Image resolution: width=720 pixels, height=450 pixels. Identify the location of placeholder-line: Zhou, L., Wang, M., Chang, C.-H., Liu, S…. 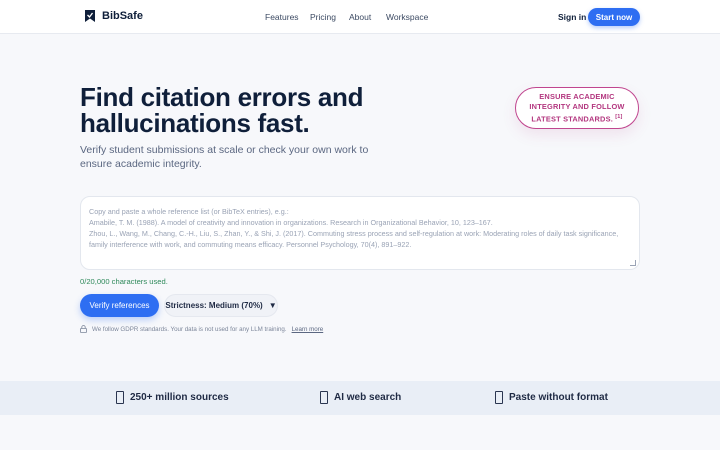
(354, 239).